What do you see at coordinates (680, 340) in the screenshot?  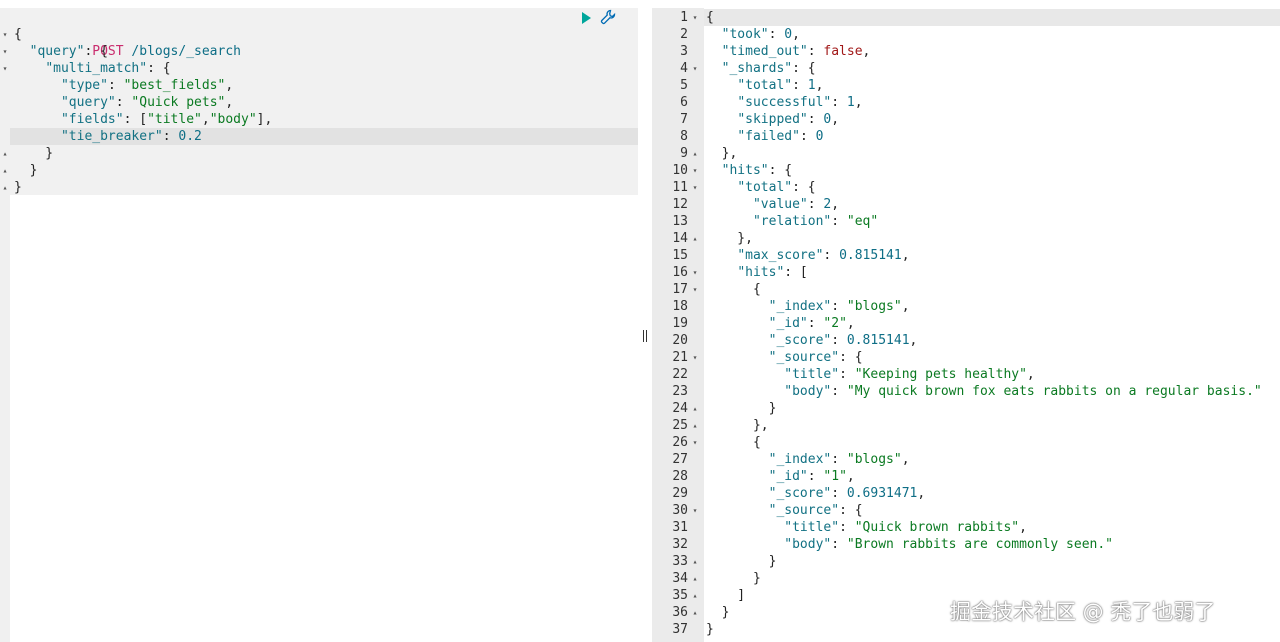 I see `line-number: 20` at bounding box center [680, 340].